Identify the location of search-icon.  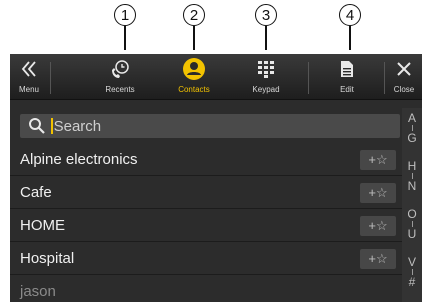
(37, 126).